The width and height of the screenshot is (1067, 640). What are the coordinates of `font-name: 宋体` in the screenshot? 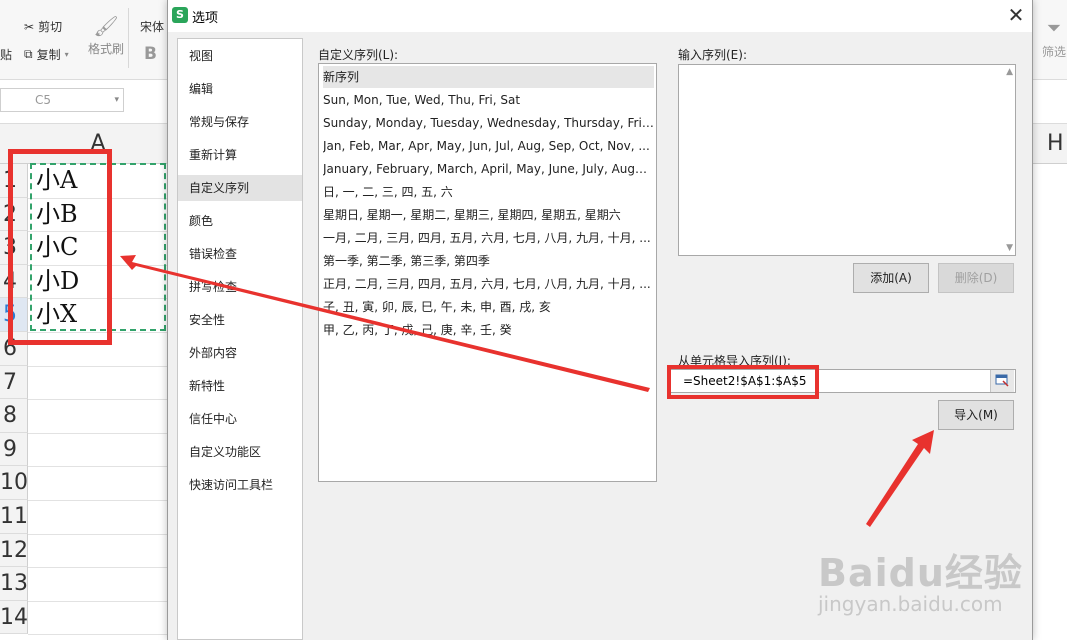 It's located at (152, 27).